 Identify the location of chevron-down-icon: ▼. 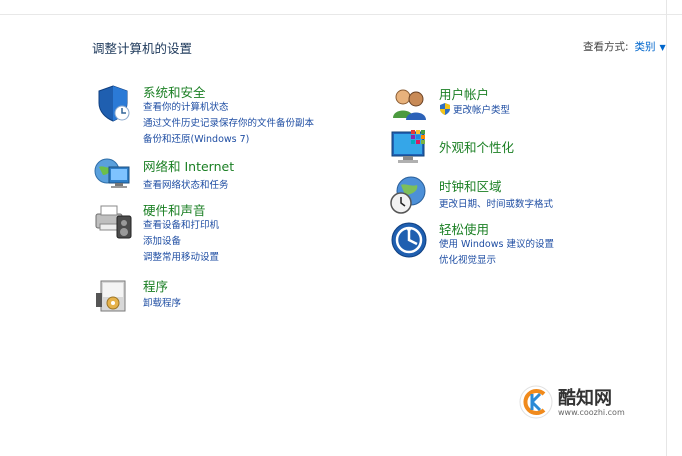
(663, 47).